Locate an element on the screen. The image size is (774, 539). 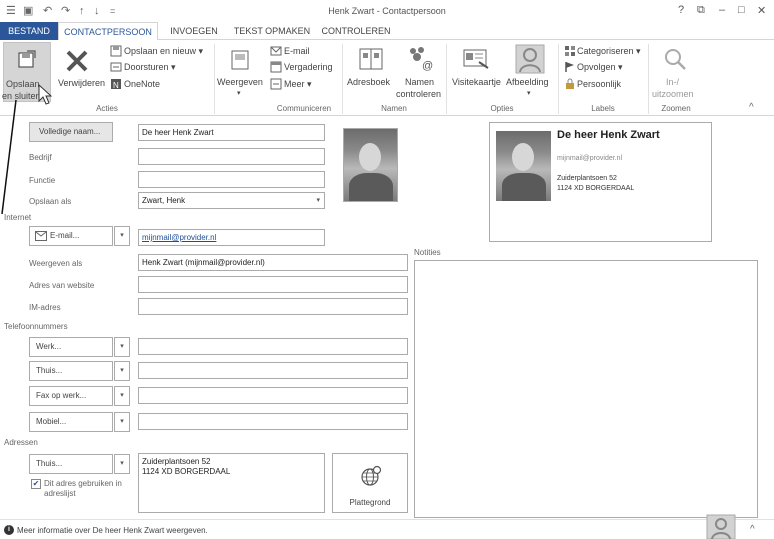
map-label: Plattegrond is located at coordinates (370, 502).